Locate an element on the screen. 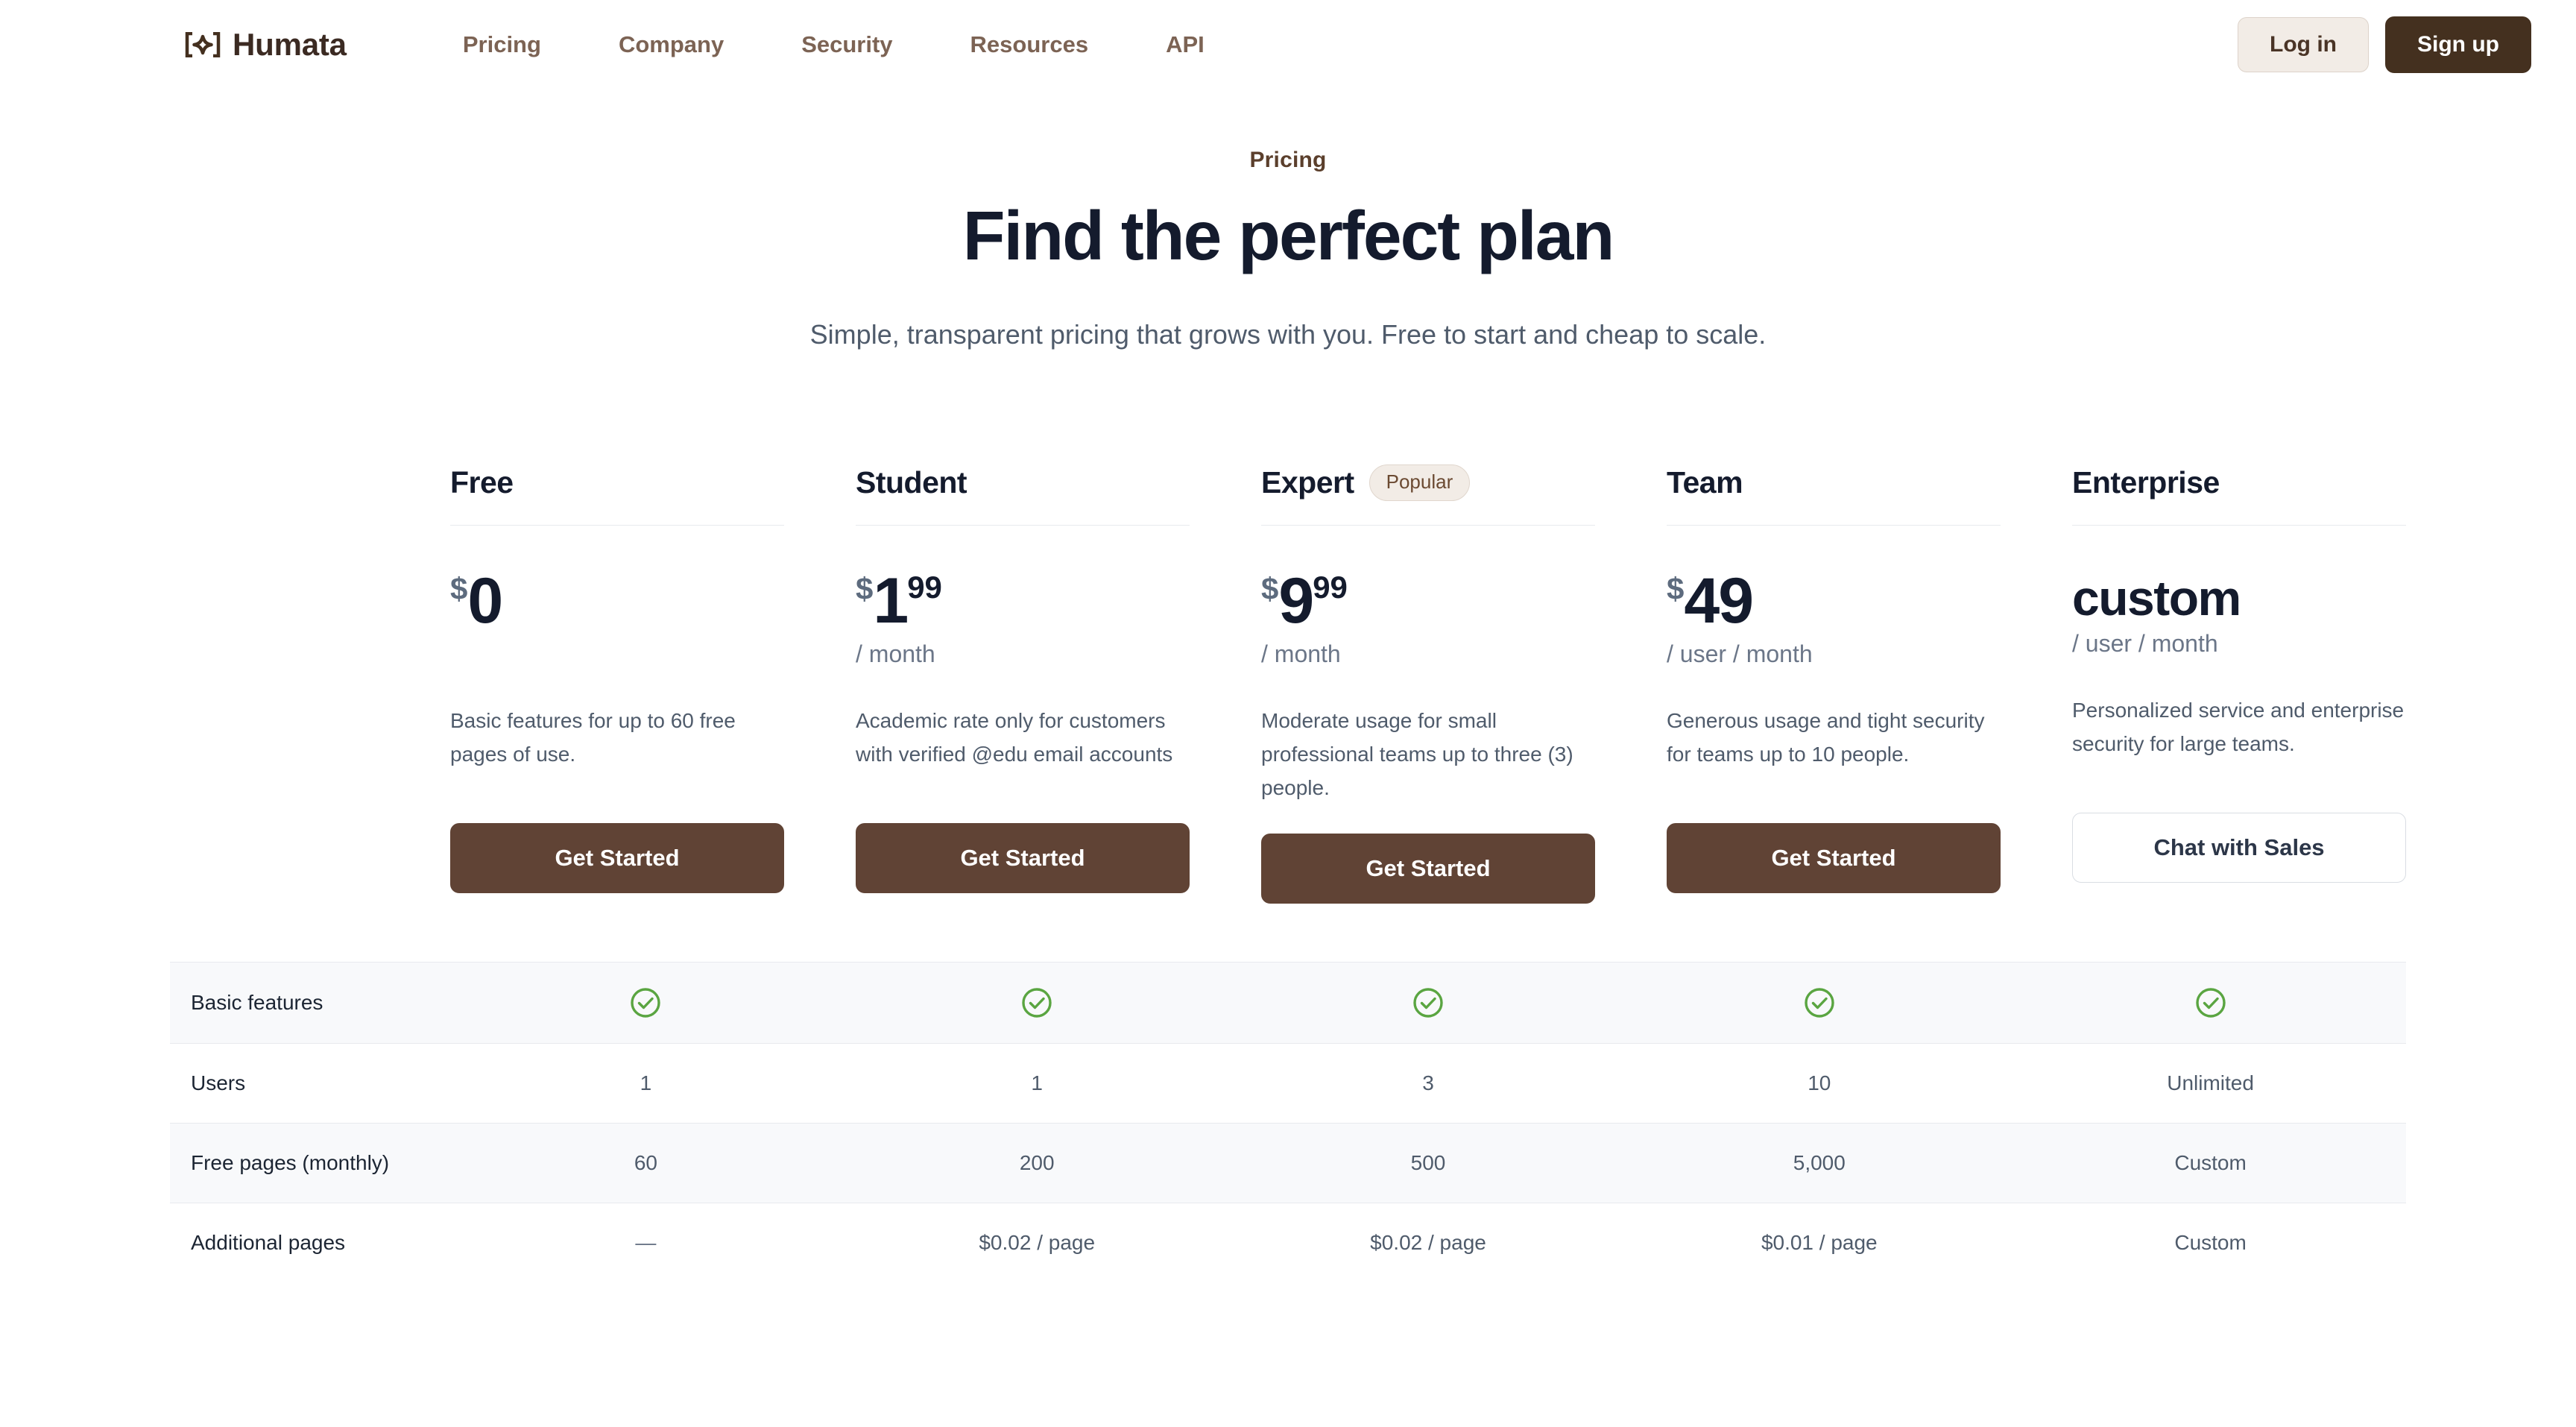  feature-value: 3 is located at coordinates (1428, 1083).